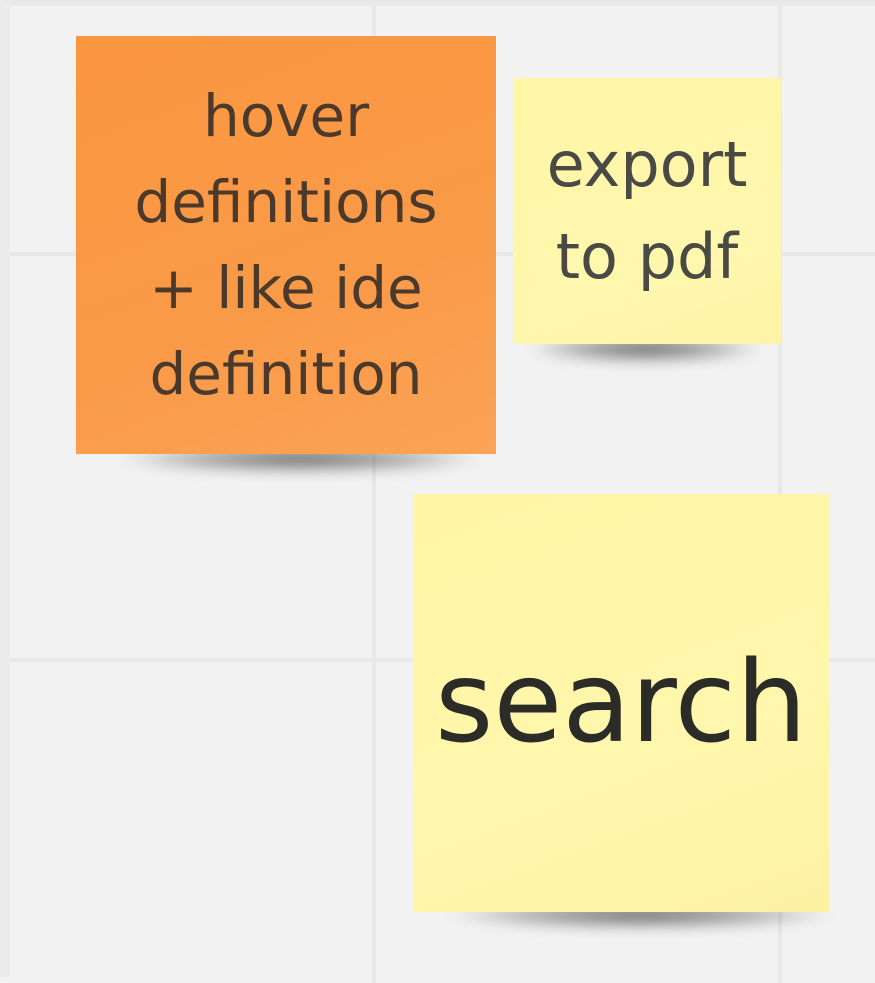  I want to click on sticky-note-text: export to pdf, so click(647, 210).